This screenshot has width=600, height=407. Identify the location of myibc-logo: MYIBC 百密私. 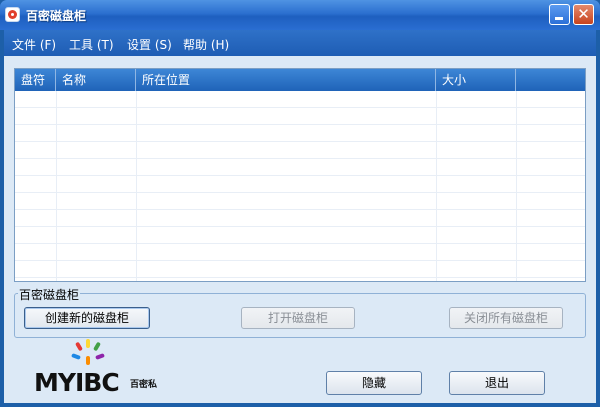
(104, 366).